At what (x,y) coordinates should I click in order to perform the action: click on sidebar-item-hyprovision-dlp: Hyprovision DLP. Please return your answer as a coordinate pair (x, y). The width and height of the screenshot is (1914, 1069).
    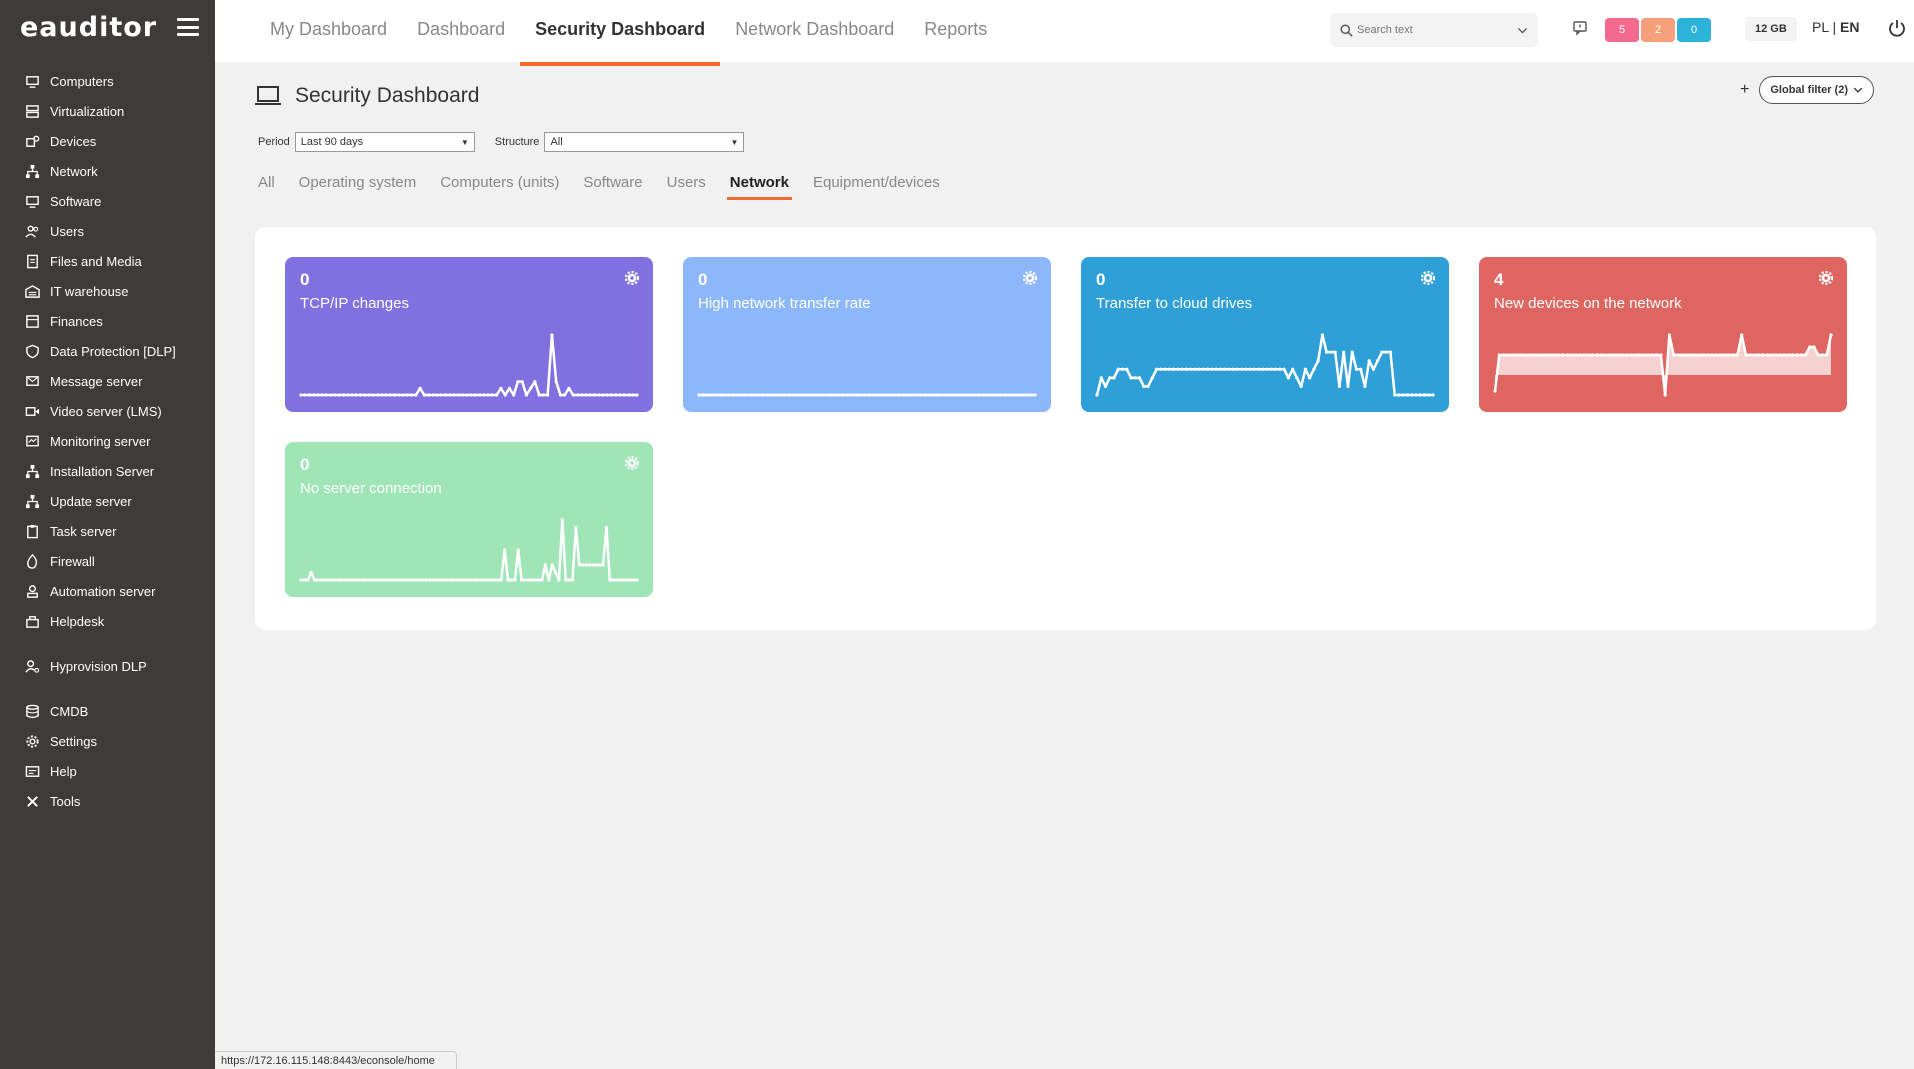
    Looking at the image, I should click on (107, 666).